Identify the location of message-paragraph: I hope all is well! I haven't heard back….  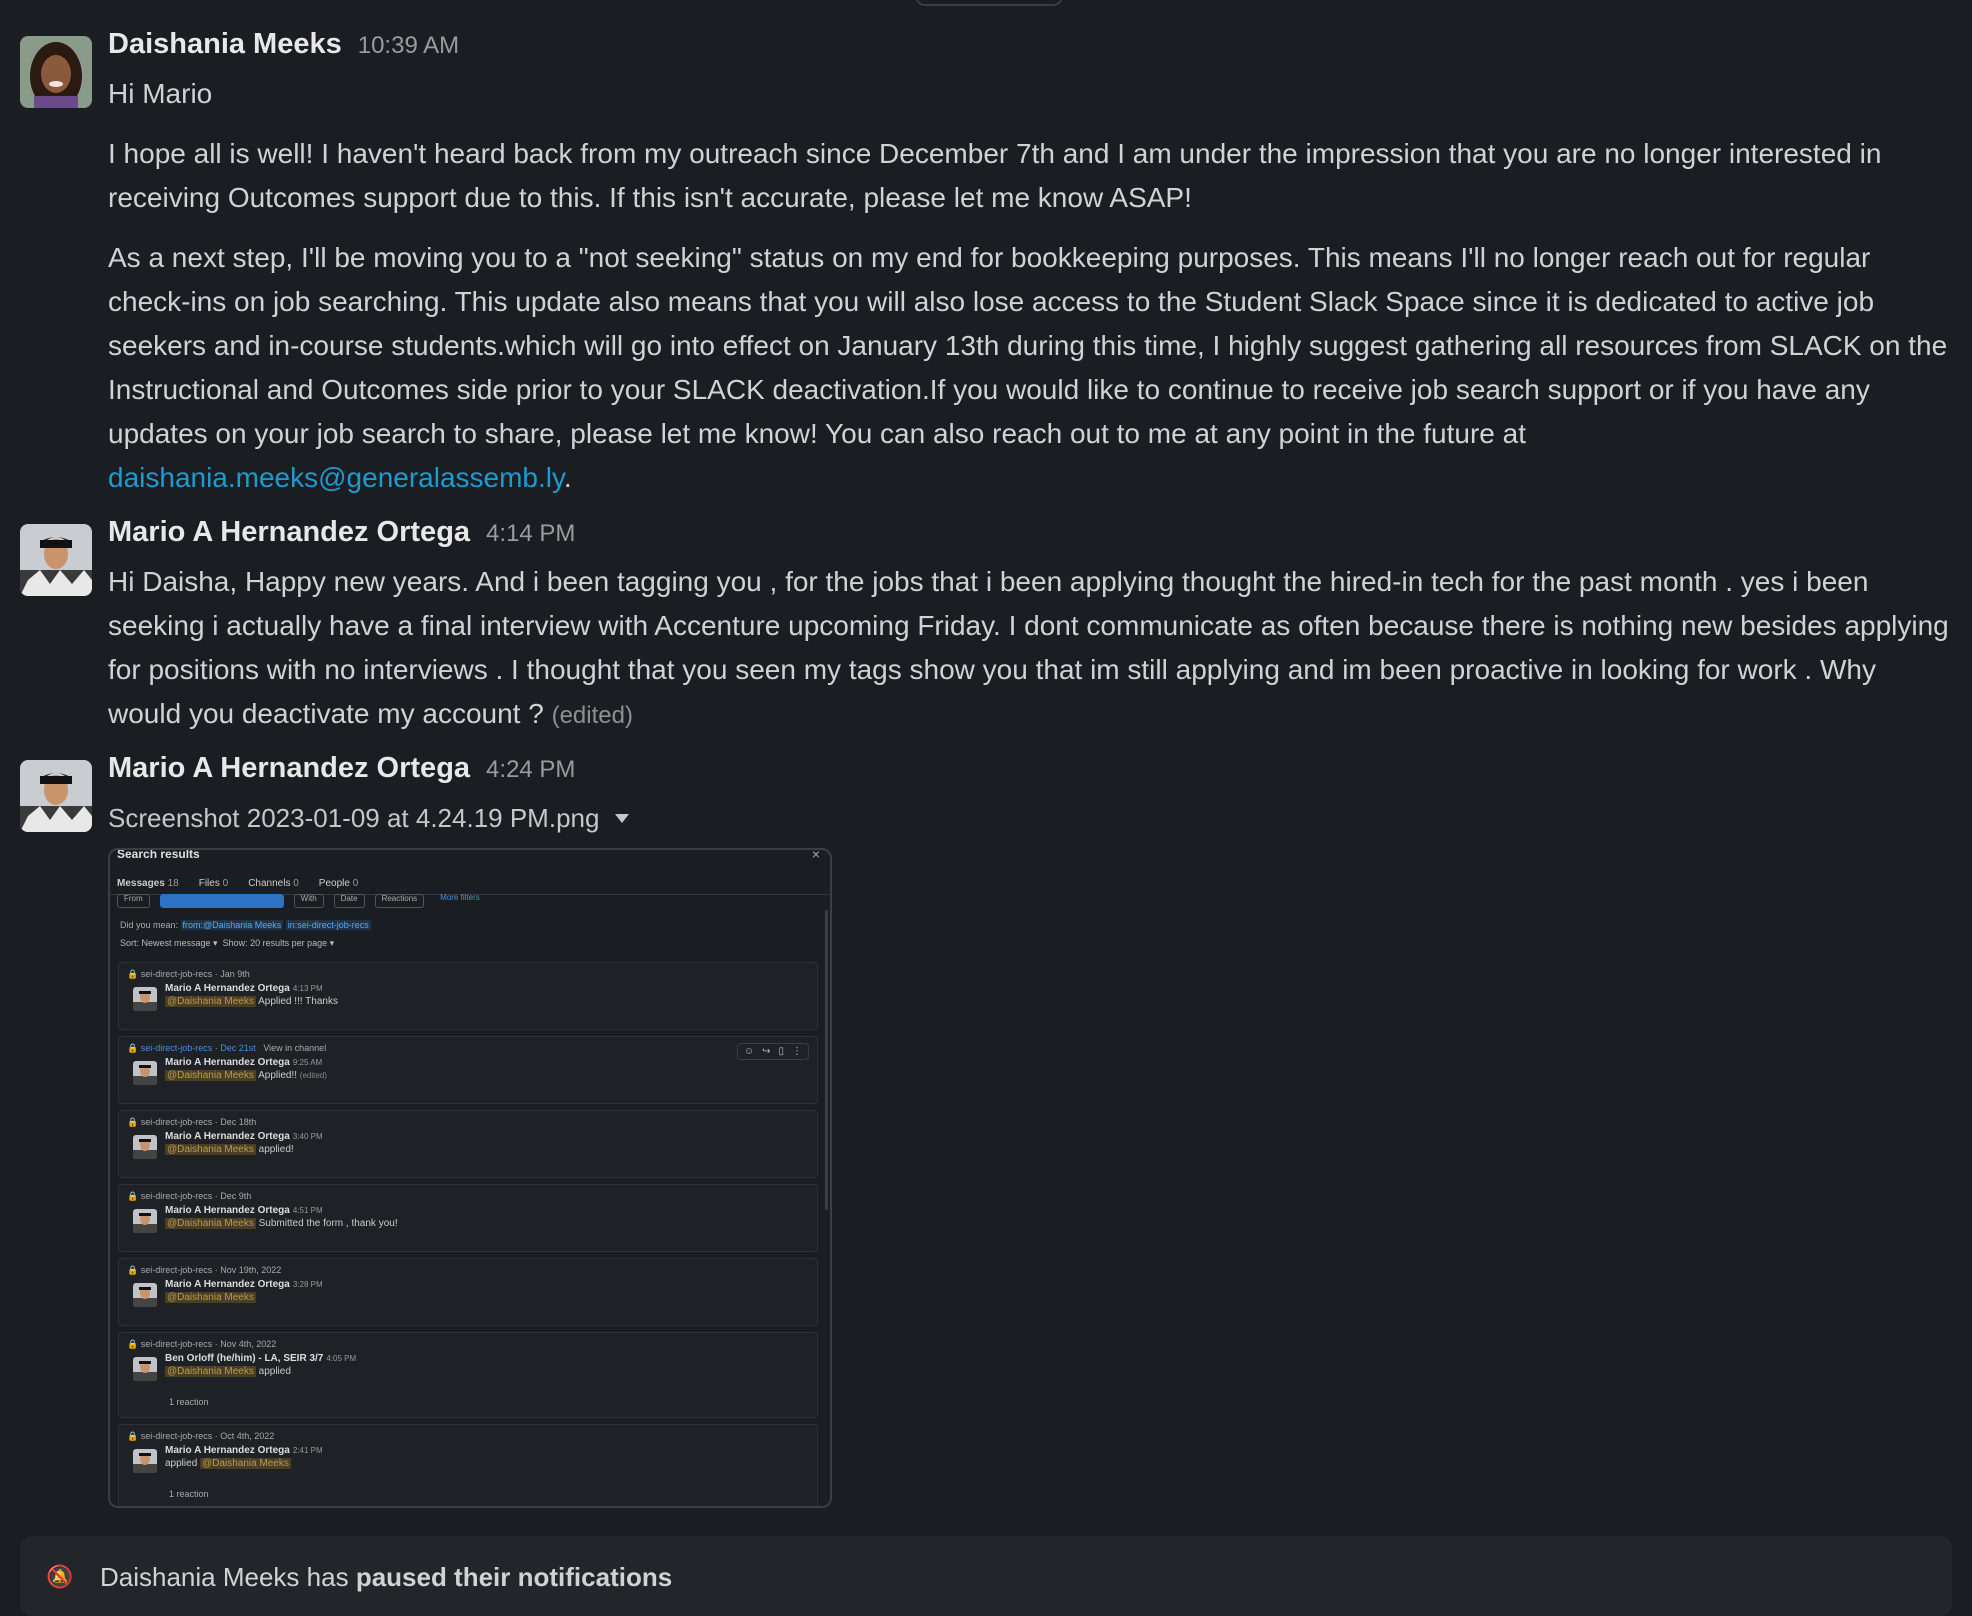
(995, 175).